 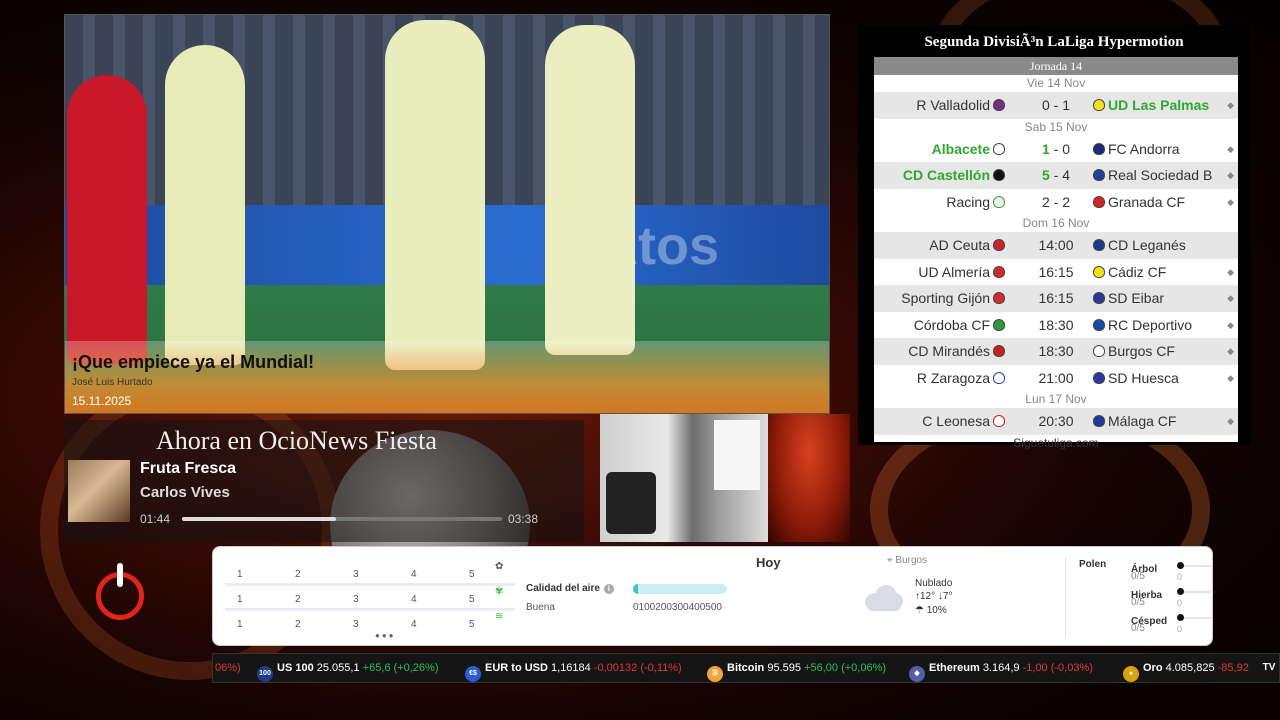 I want to click on match-row: R Zaragoza 21:00 SD Huesca ◆, so click(x=1056, y=377).